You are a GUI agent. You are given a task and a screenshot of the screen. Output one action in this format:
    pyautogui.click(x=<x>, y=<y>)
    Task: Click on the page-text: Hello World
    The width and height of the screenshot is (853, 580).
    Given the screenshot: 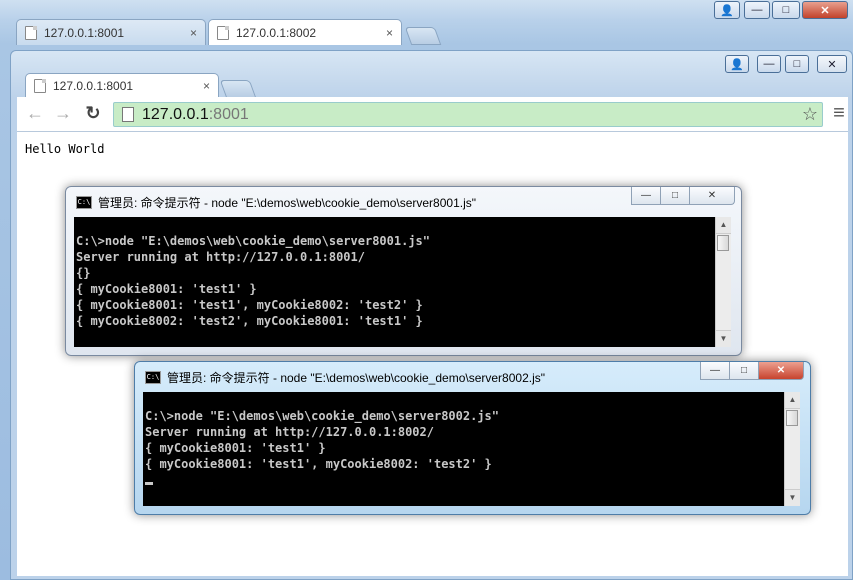 What is the action you would take?
    pyautogui.click(x=65, y=149)
    